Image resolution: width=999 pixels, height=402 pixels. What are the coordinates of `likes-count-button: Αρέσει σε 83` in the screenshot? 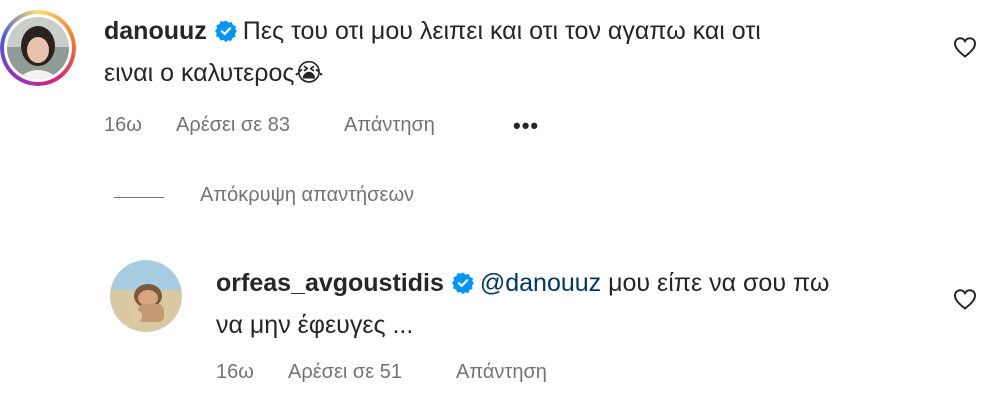 It's located at (233, 125).